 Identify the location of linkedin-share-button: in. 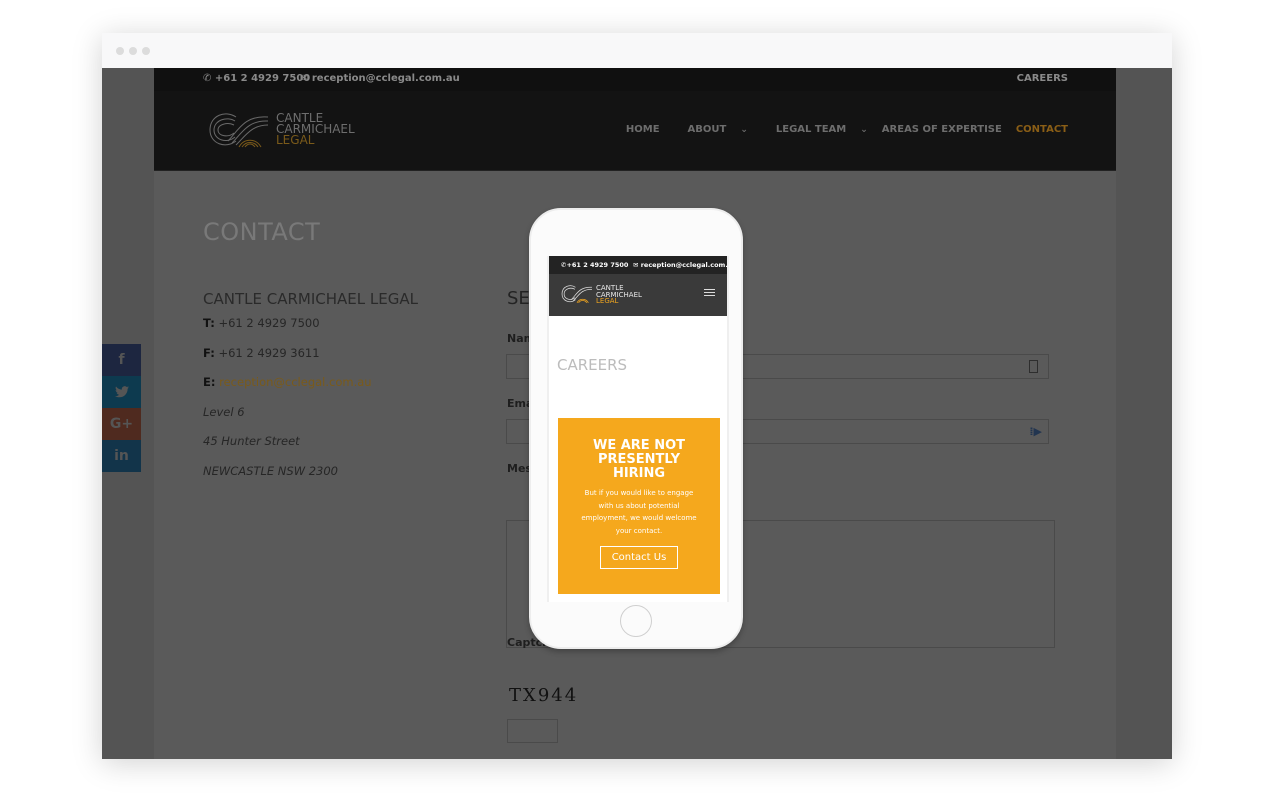
(121, 456).